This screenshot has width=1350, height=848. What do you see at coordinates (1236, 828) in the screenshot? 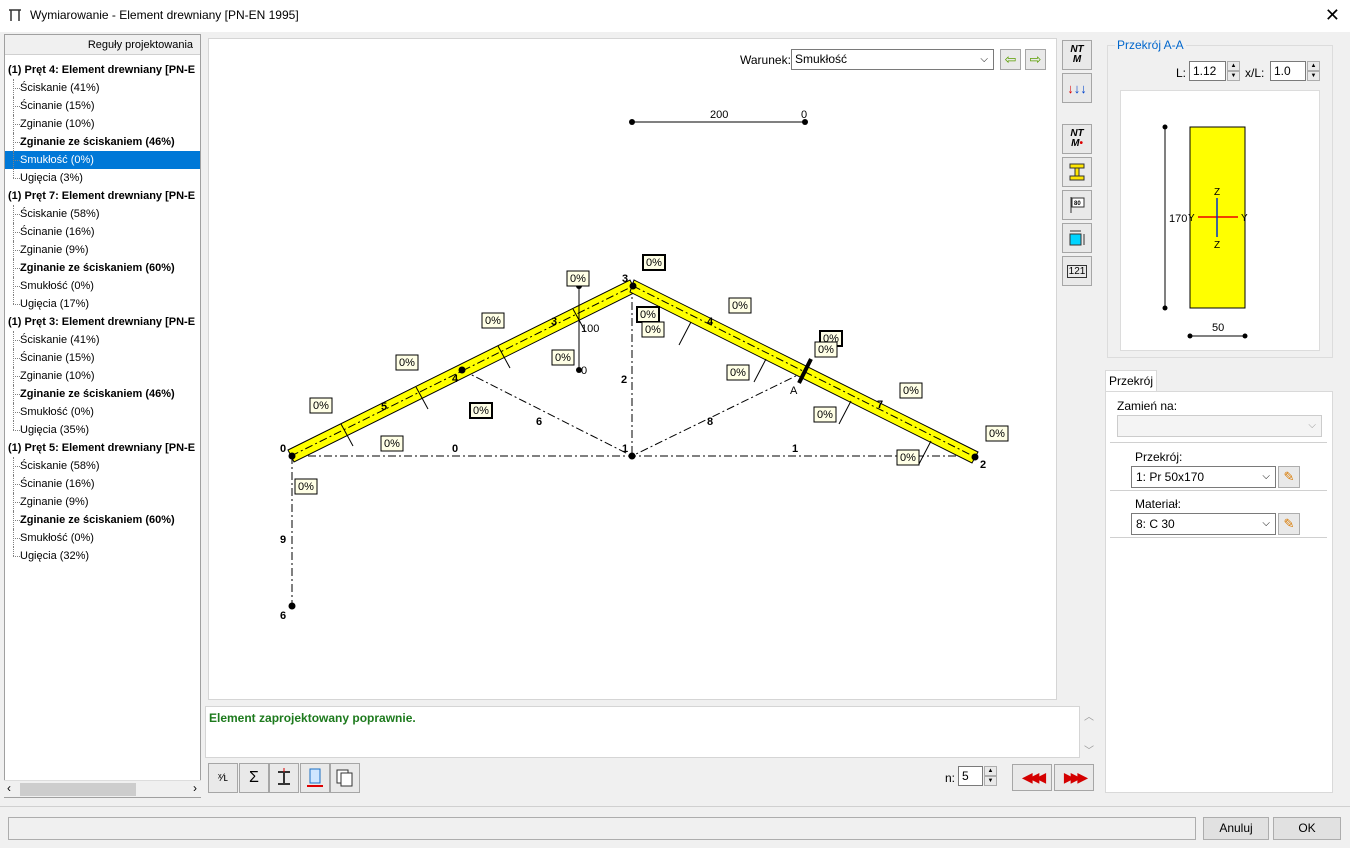
I see `cancel-button: Anuluj` at bounding box center [1236, 828].